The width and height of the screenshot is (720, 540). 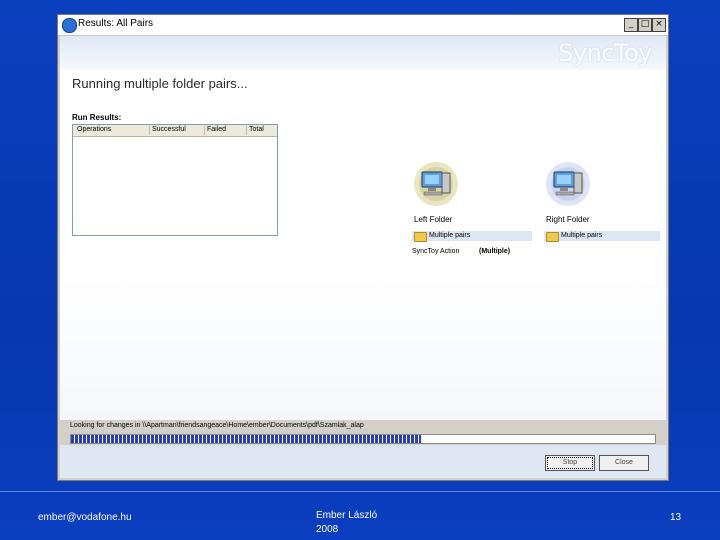 I want to click on header-band: SyncToy, so click(x=363, y=53).